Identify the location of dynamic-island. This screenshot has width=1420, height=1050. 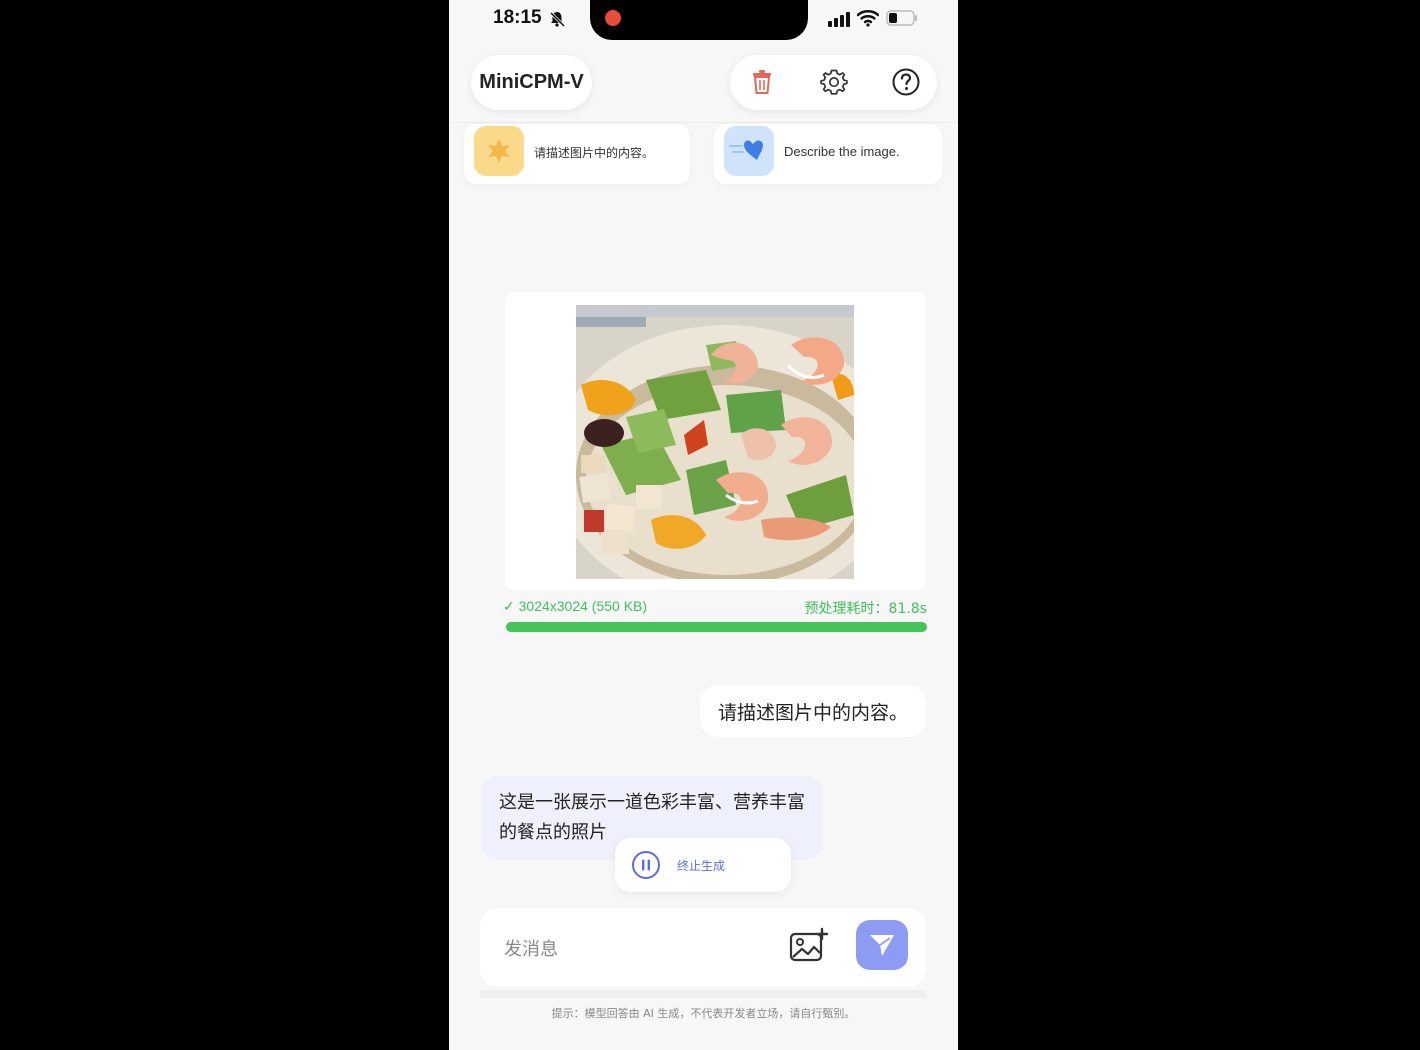
(699, 20).